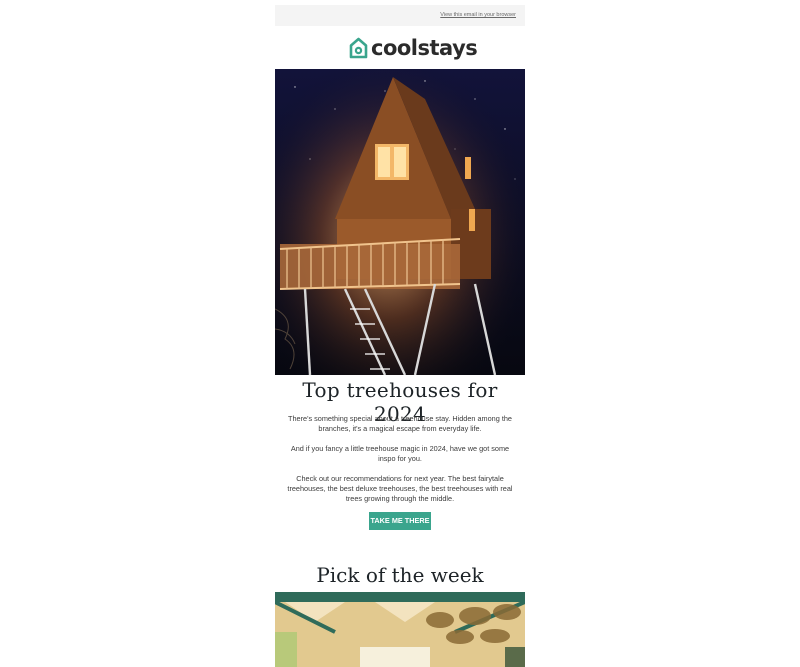  What do you see at coordinates (424, 48) in the screenshot?
I see `brand-wordmark: coolstays` at bounding box center [424, 48].